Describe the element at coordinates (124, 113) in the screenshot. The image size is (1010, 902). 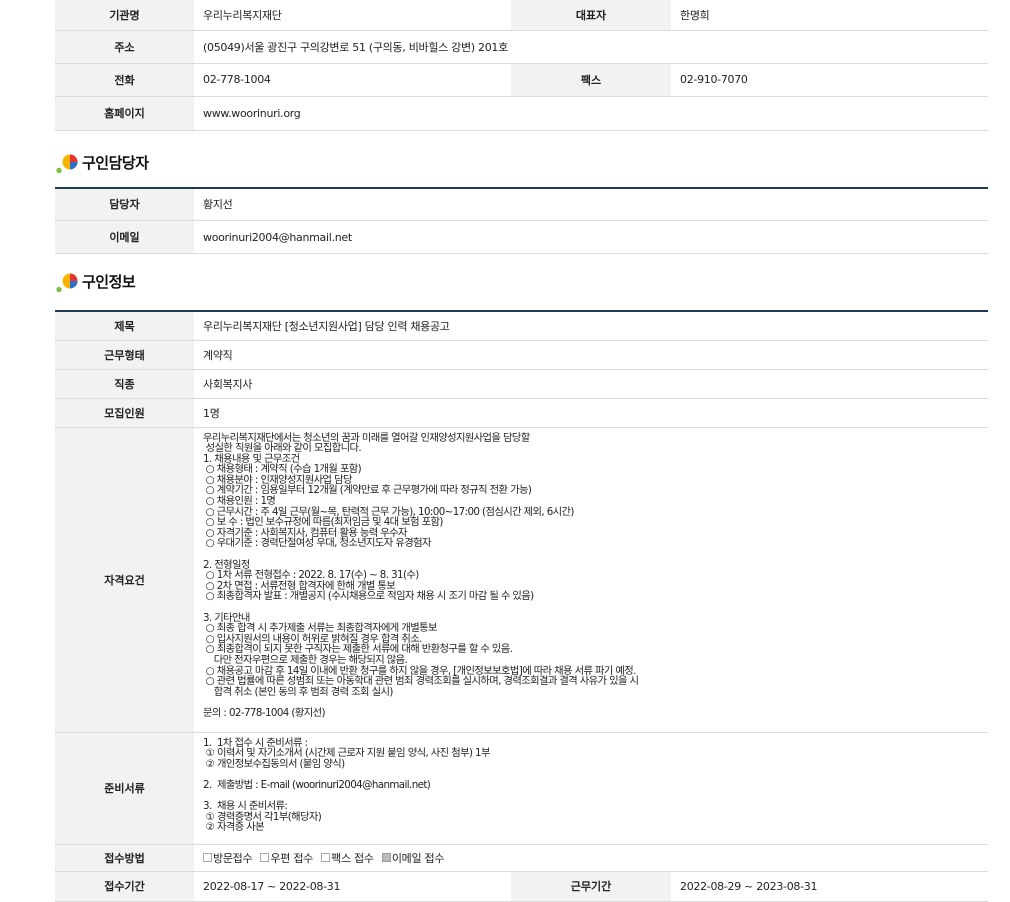
I see `homepage-label: 홈페이지` at that location.